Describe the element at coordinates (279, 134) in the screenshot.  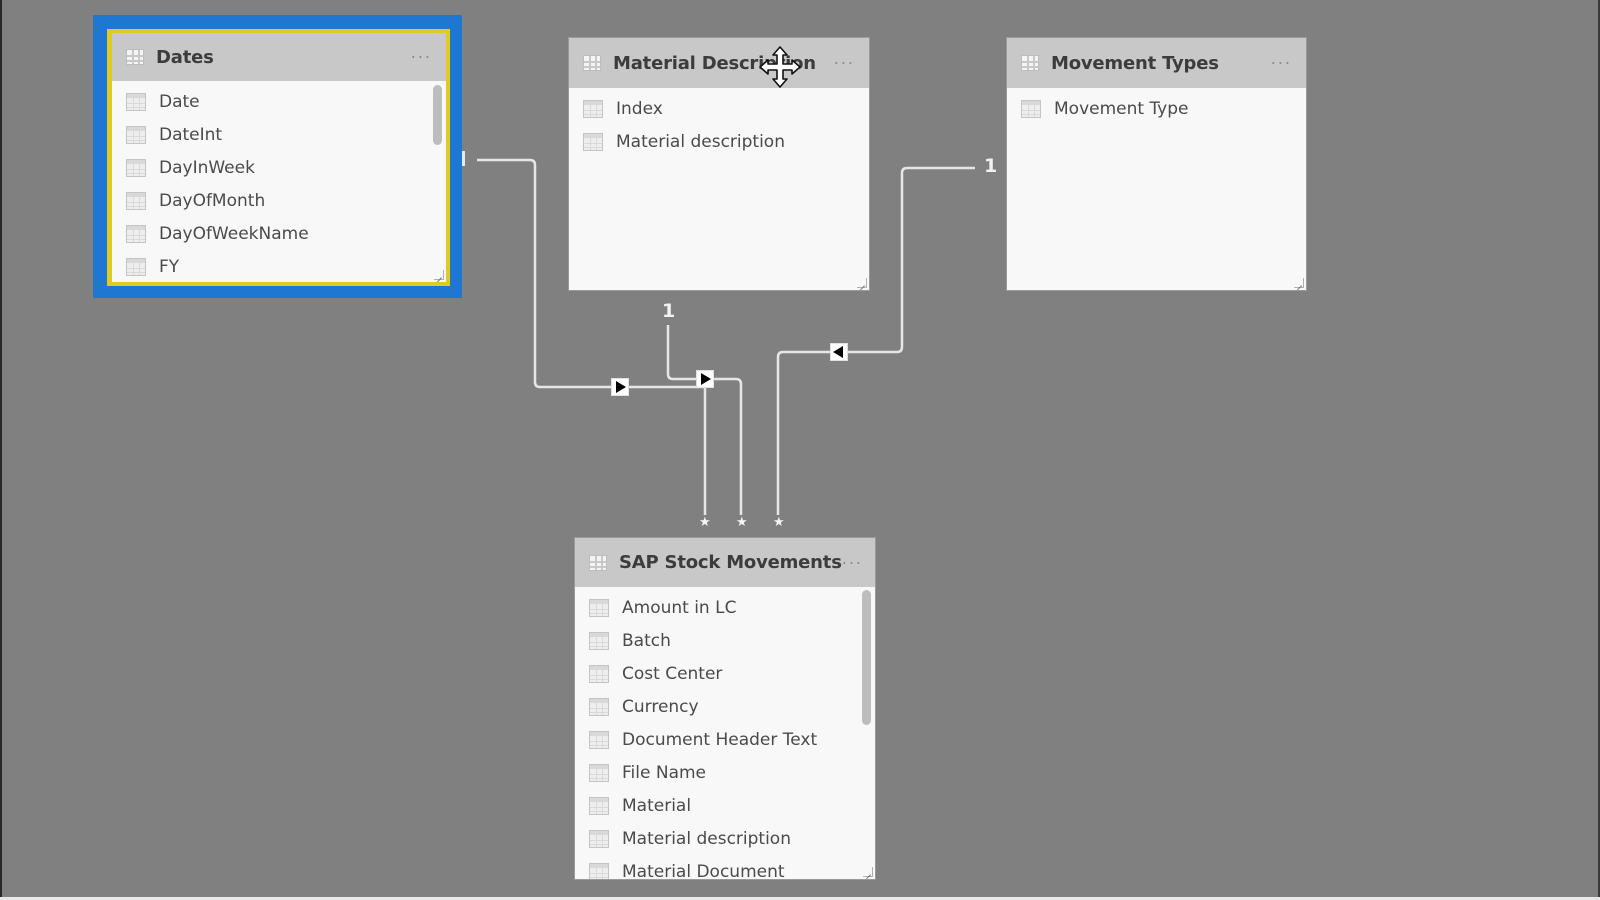
I see `field-item: DateInt` at that location.